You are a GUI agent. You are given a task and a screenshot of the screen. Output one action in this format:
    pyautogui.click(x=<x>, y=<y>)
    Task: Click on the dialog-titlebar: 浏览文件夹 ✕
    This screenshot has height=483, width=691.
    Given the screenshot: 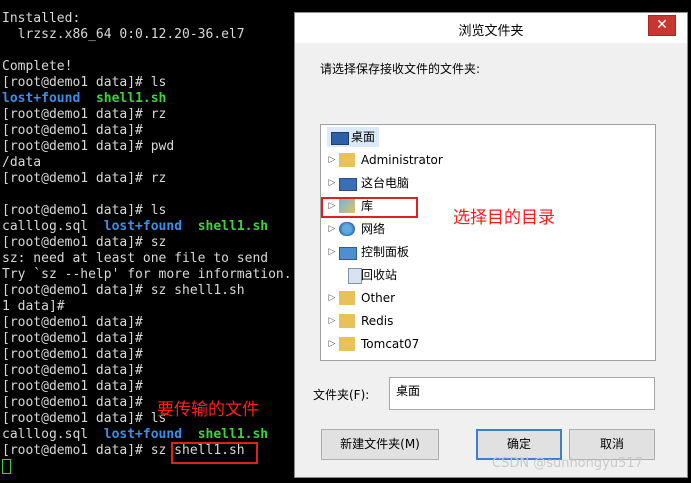 What is the action you would take?
    pyautogui.click(x=491, y=28)
    